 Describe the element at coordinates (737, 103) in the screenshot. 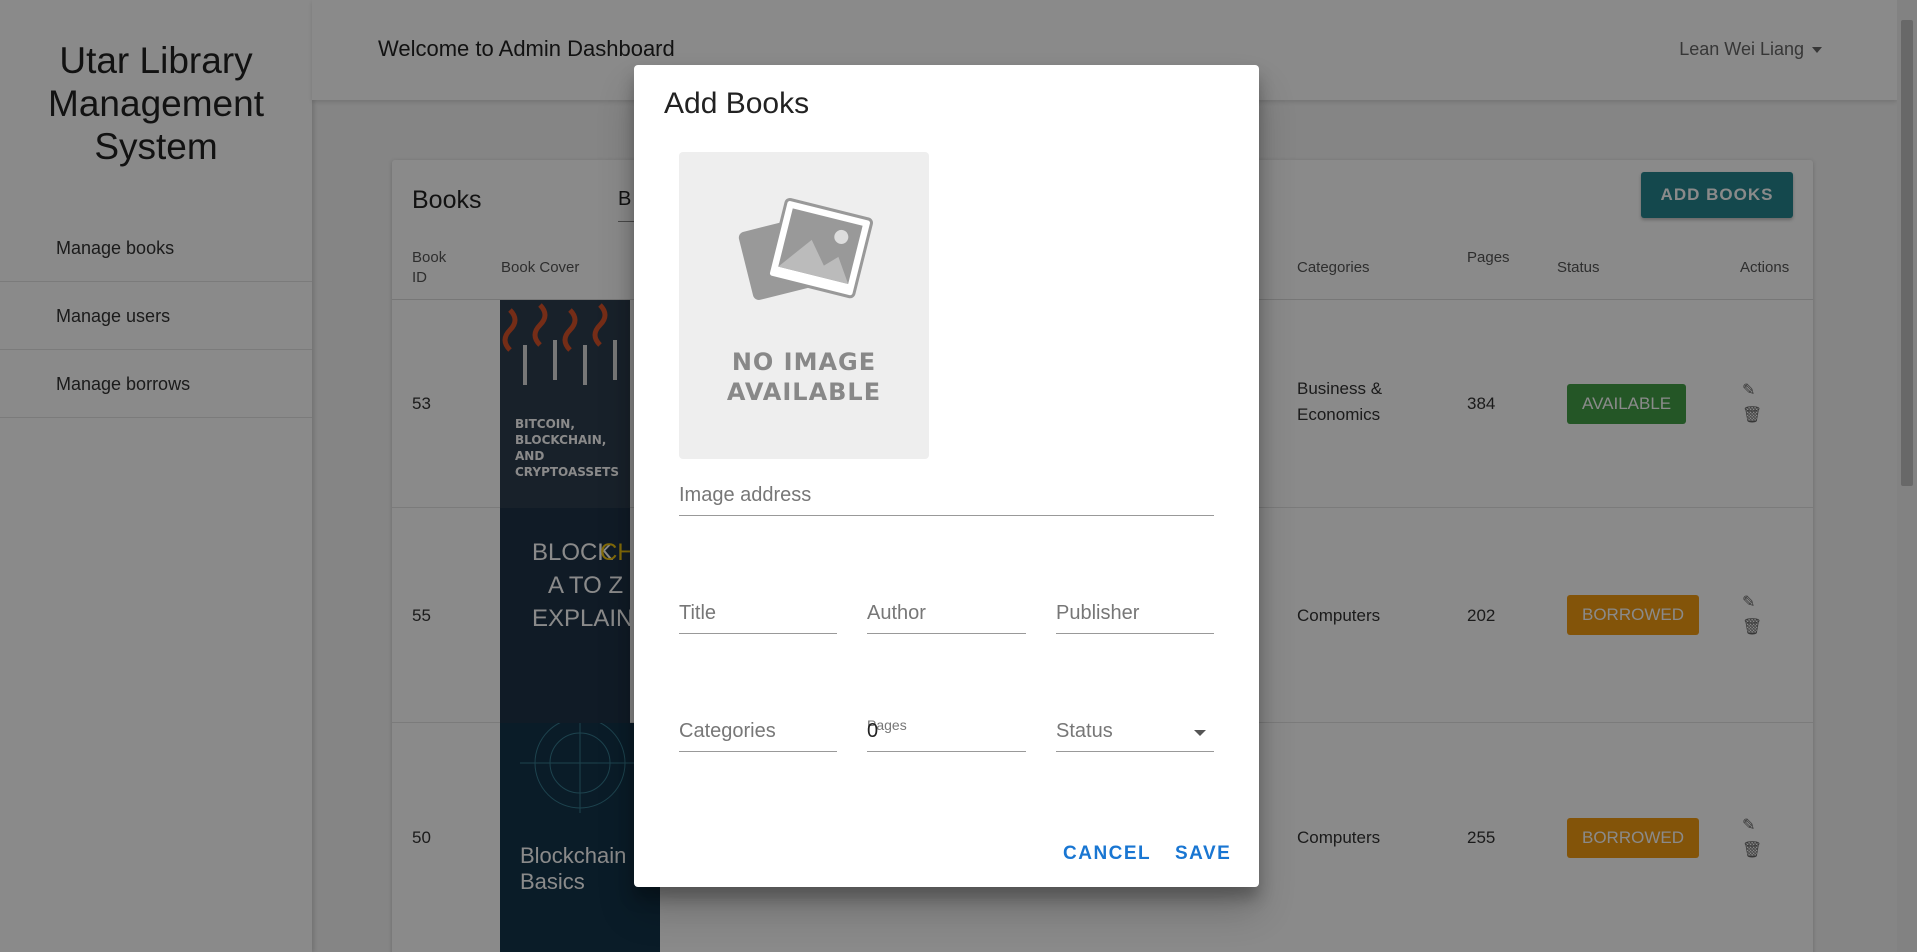

I see `dialog-title: Add Books` at that location.